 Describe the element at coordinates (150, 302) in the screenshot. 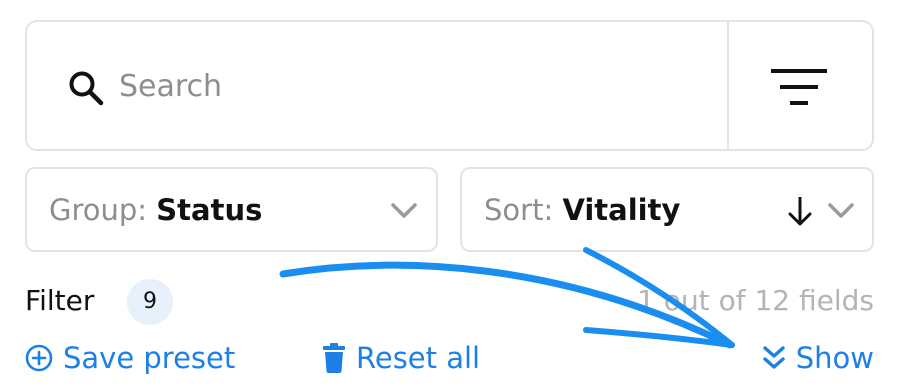

I see `filter-count-badge: 9` at that location.